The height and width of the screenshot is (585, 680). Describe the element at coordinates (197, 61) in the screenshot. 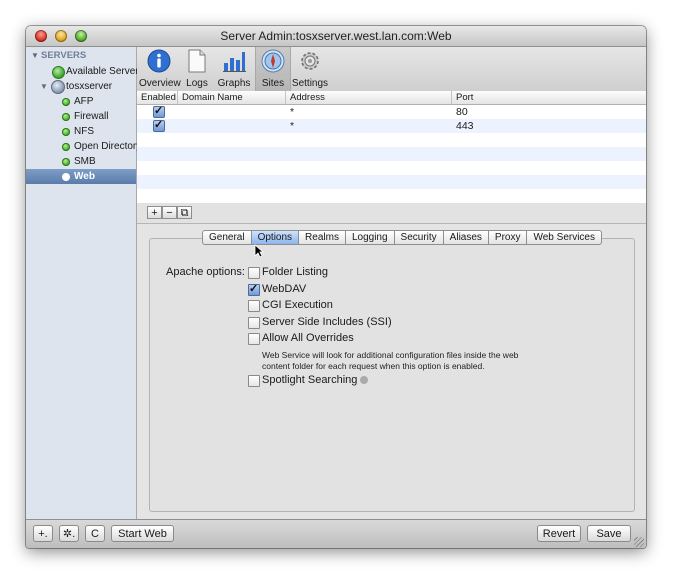

I see `document-icon` at that location.